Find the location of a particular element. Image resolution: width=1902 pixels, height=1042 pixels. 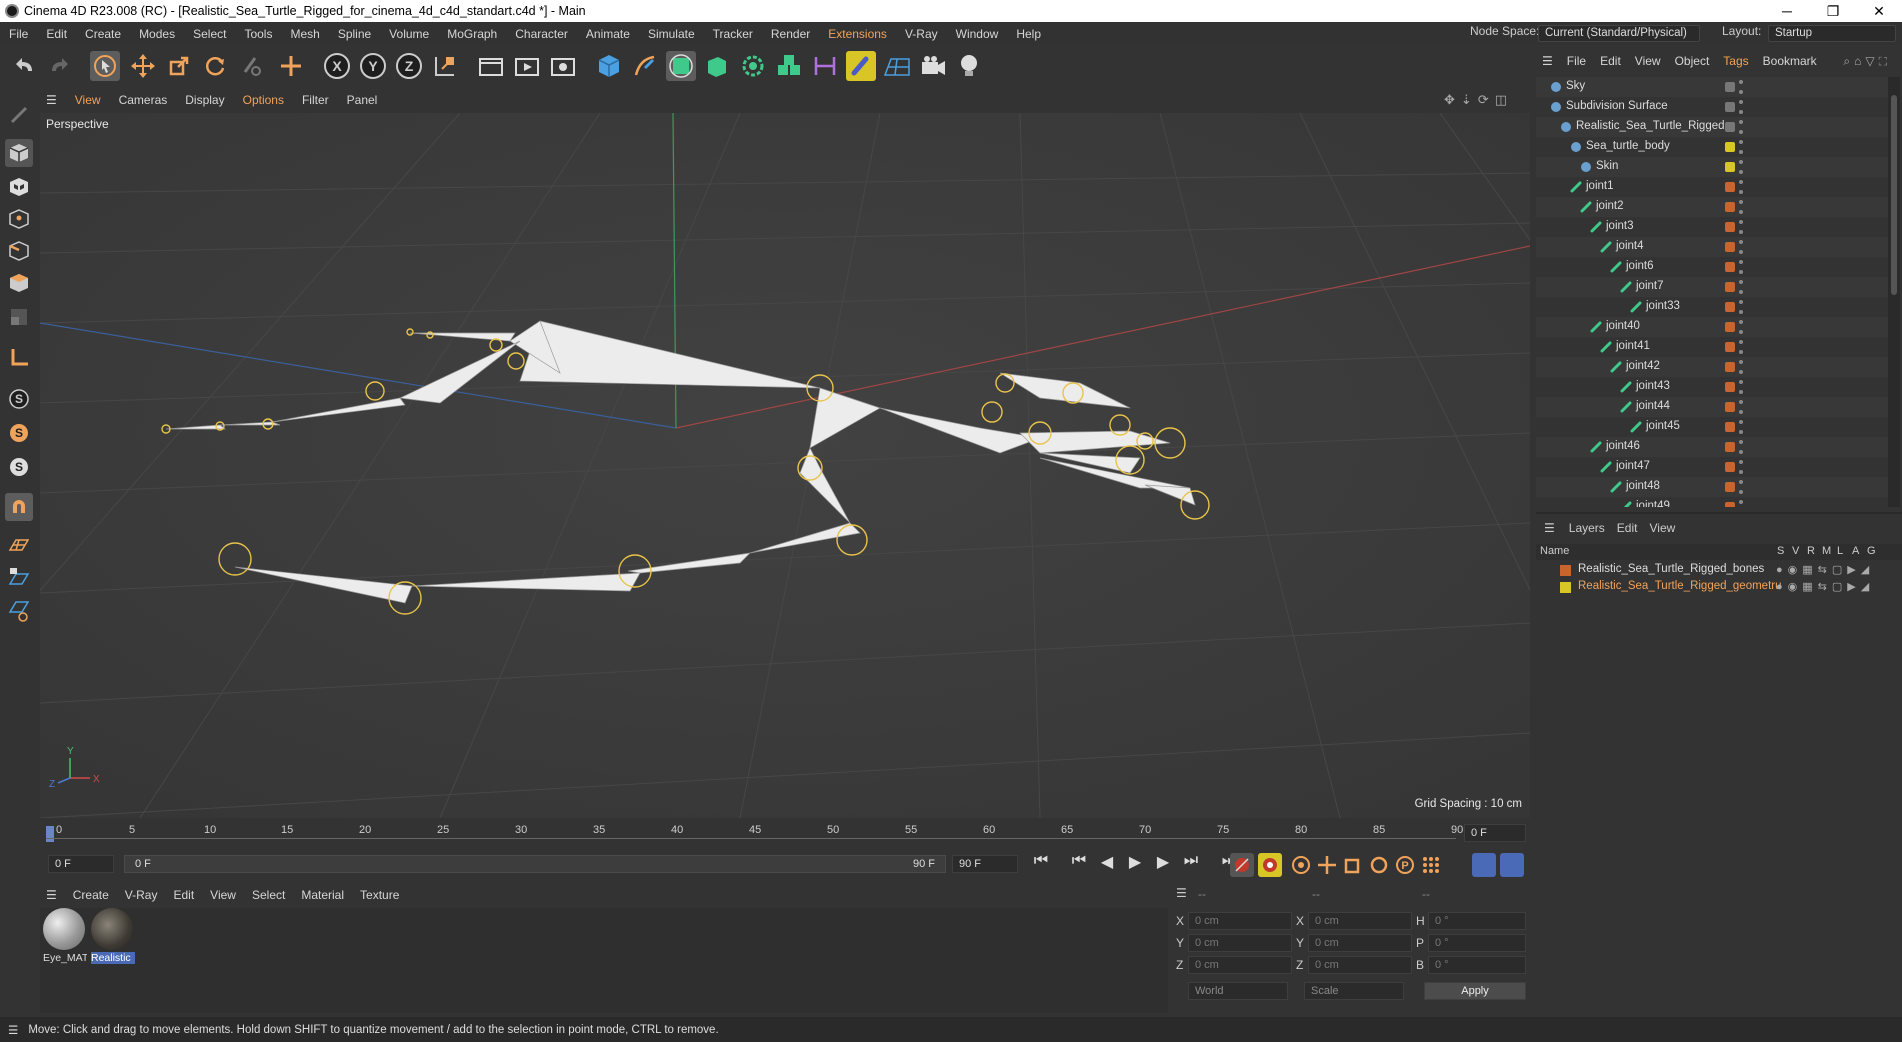

object-row: Sky is located at coordinates (1712, 87).